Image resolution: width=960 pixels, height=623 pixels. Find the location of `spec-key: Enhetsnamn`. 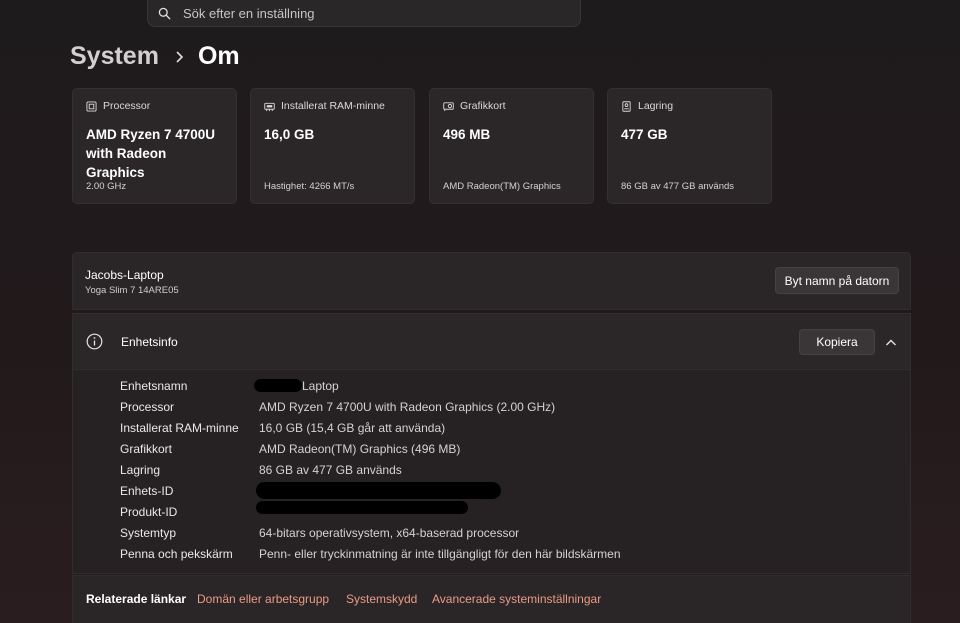

spec-key: Enhetsnamn is located at coordinates (154, 386).